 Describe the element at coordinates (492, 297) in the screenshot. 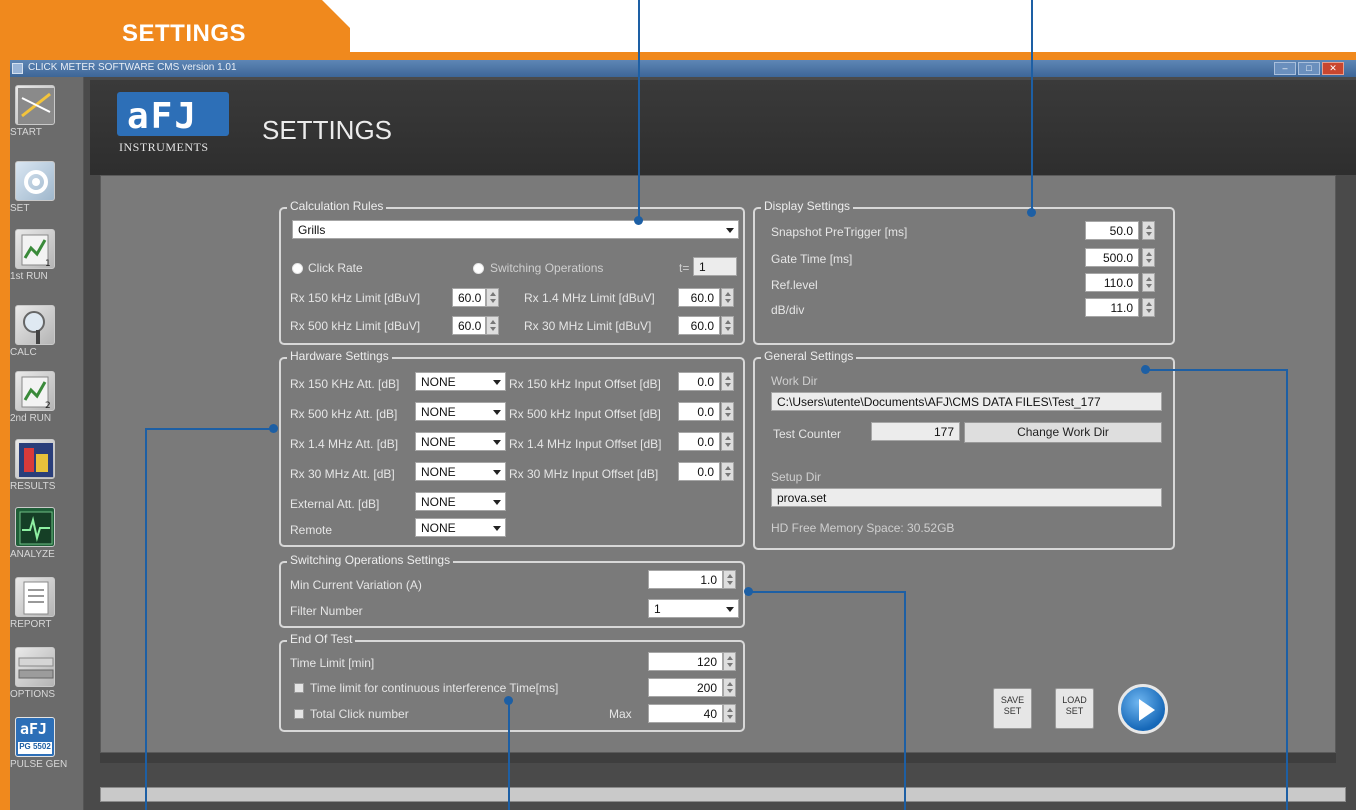

I see `rx150-limit-stepper` at that location.